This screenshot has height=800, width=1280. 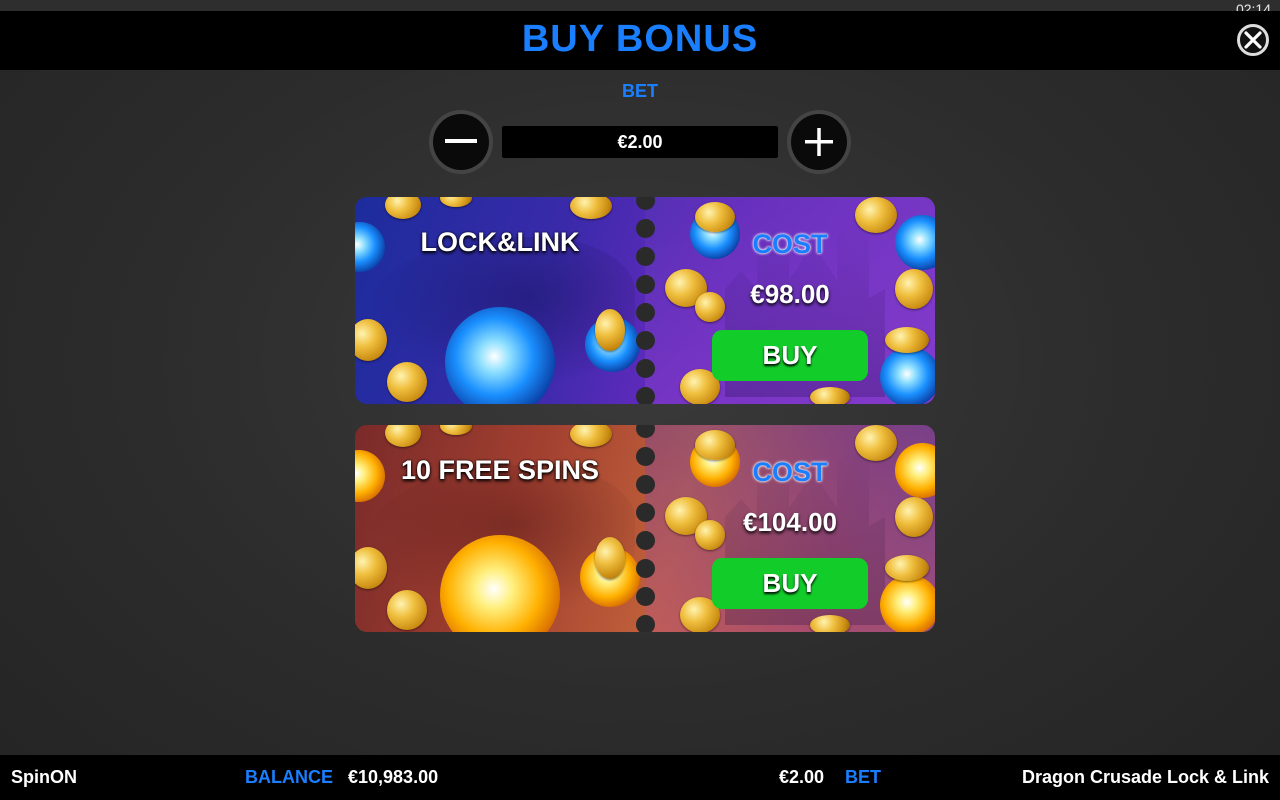 I want to click on bonus-purchase-panel: COST €98.00 BUY, so click(x=790, y=300).